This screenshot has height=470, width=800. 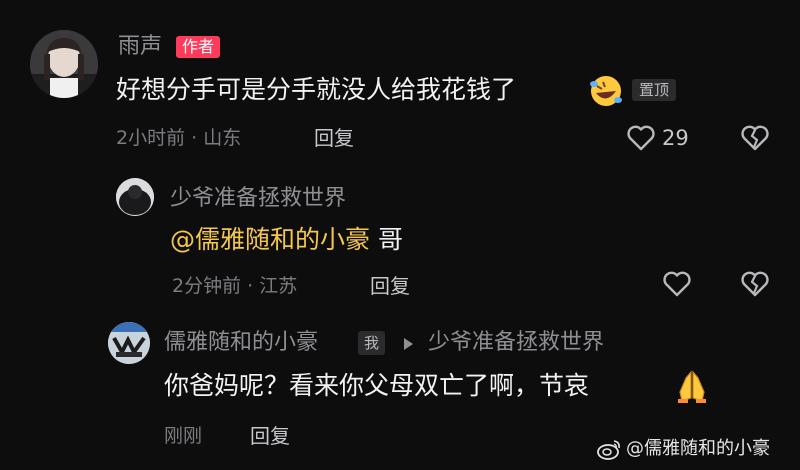 I want to click on comment-username: 少爷准备拯救世界, so click(x=258, y=199).